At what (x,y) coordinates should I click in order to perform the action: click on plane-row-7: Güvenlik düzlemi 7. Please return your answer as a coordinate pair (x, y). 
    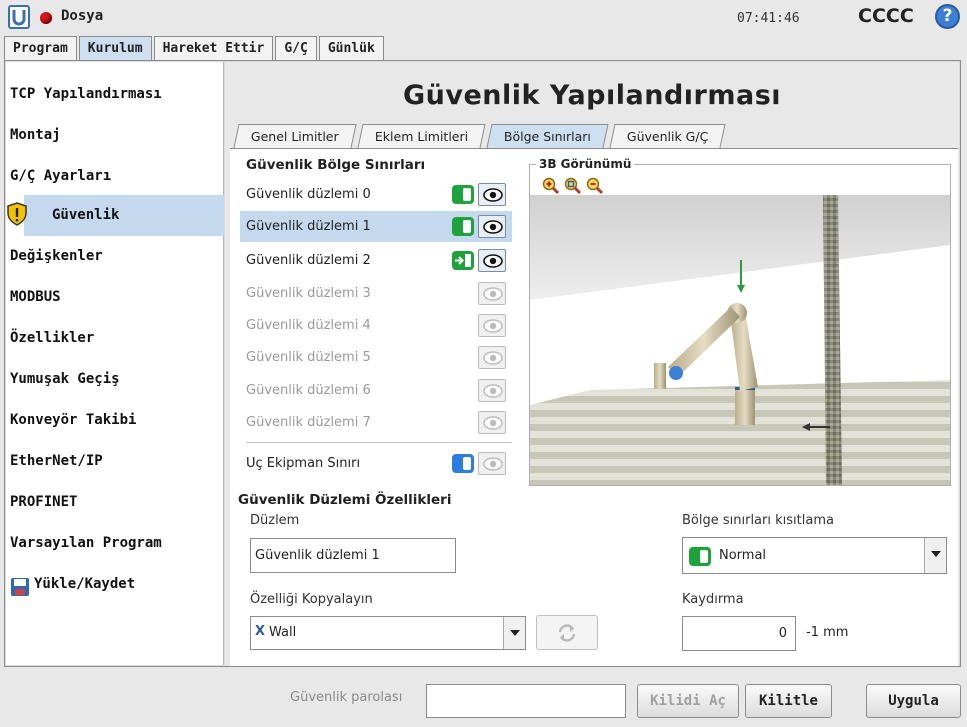
    Looking at the image, I should click on (376, 422).